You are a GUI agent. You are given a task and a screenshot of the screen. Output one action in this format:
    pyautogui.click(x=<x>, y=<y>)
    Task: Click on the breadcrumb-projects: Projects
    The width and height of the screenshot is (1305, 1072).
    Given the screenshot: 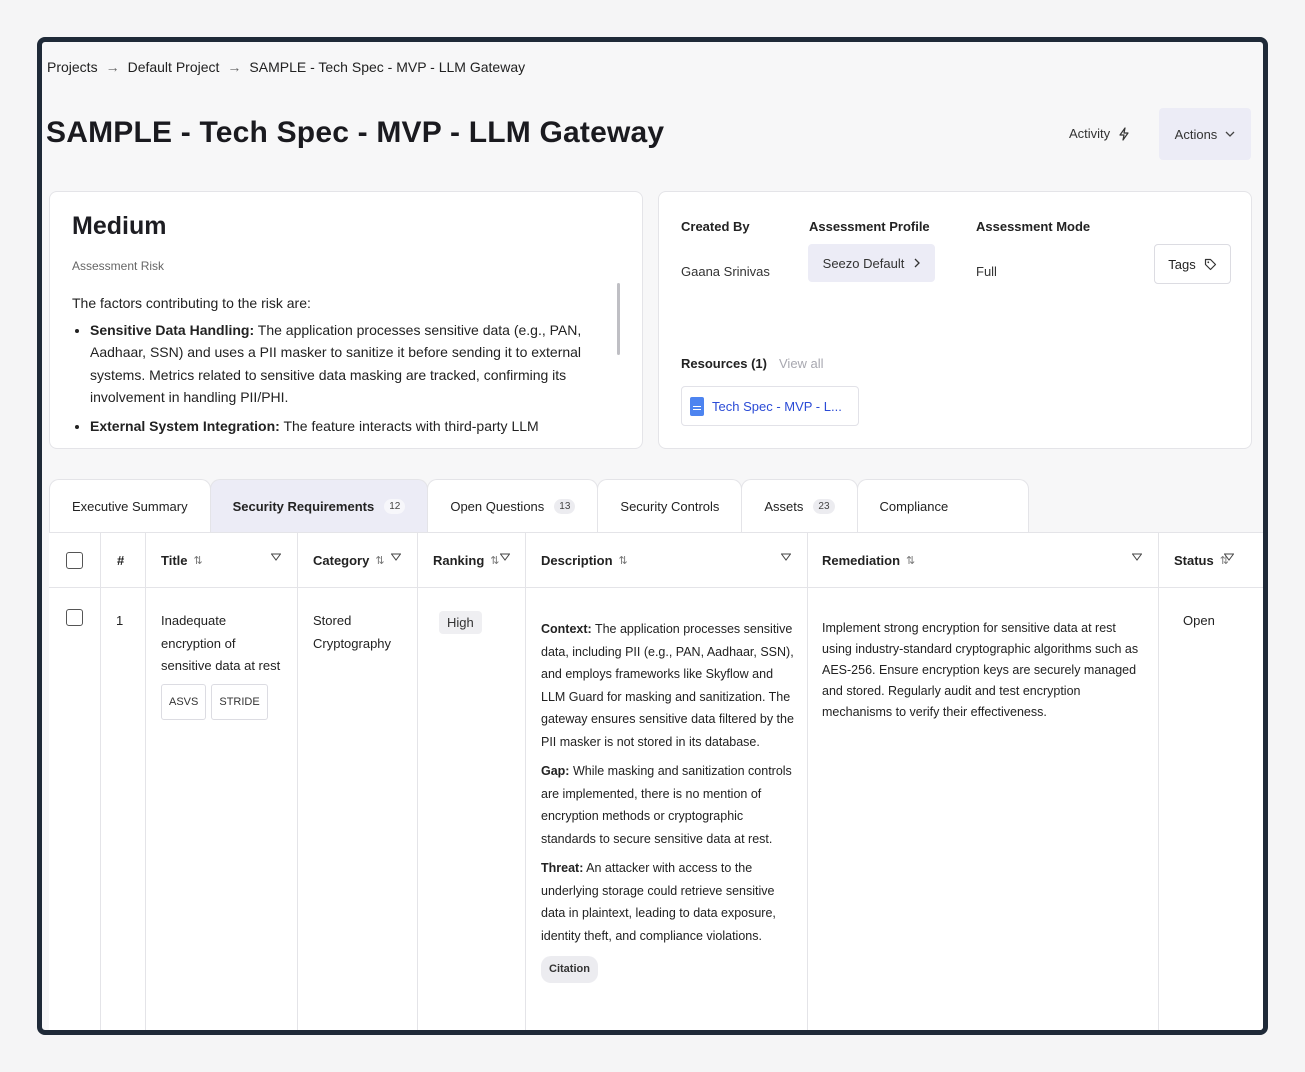 What is the action you would take?
    pyautogui.click(x=72, y=67)
    